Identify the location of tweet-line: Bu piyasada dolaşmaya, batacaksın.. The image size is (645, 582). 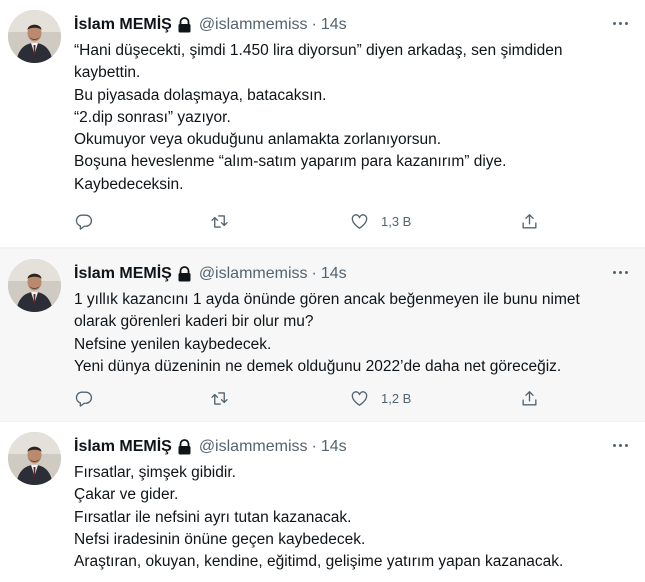
(200, 95).